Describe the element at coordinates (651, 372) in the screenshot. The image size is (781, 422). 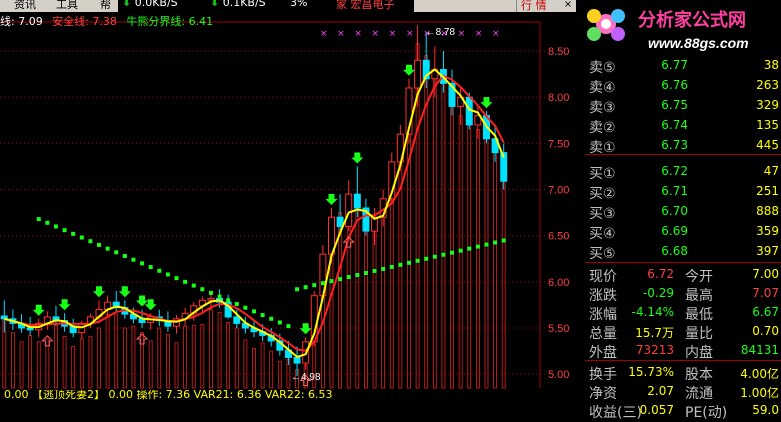
I see `stat-value: 15.73%` at that location.